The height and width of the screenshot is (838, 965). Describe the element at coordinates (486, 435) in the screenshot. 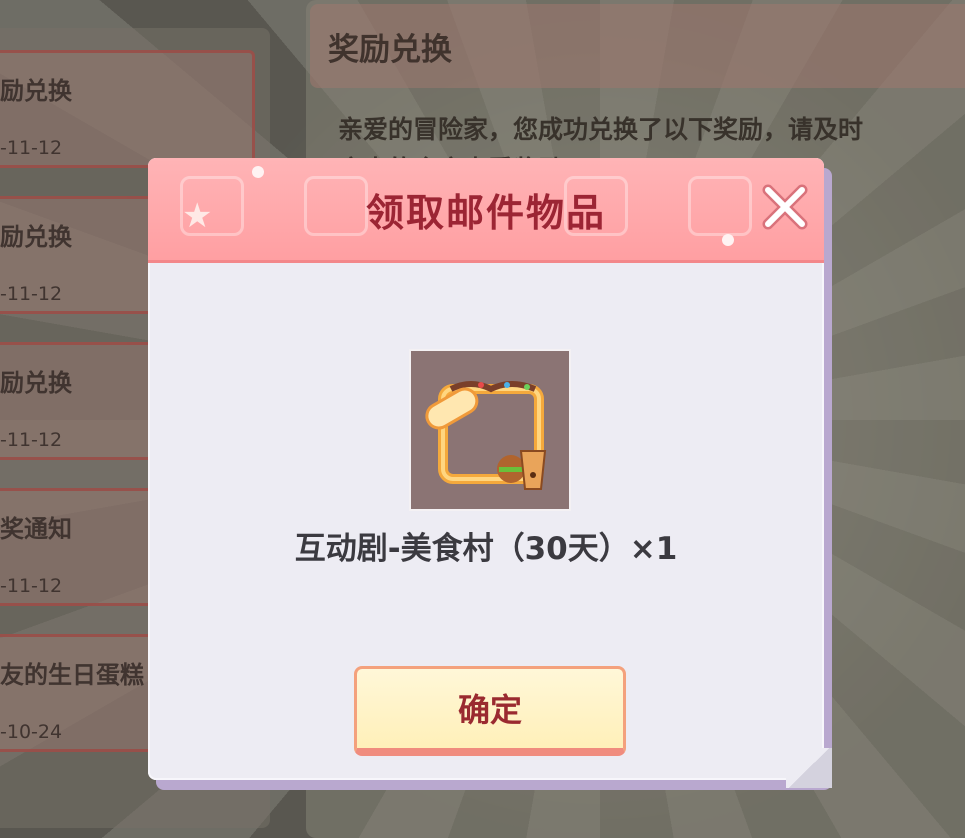

I see `avatar-frame-food-village-icon` at that location.